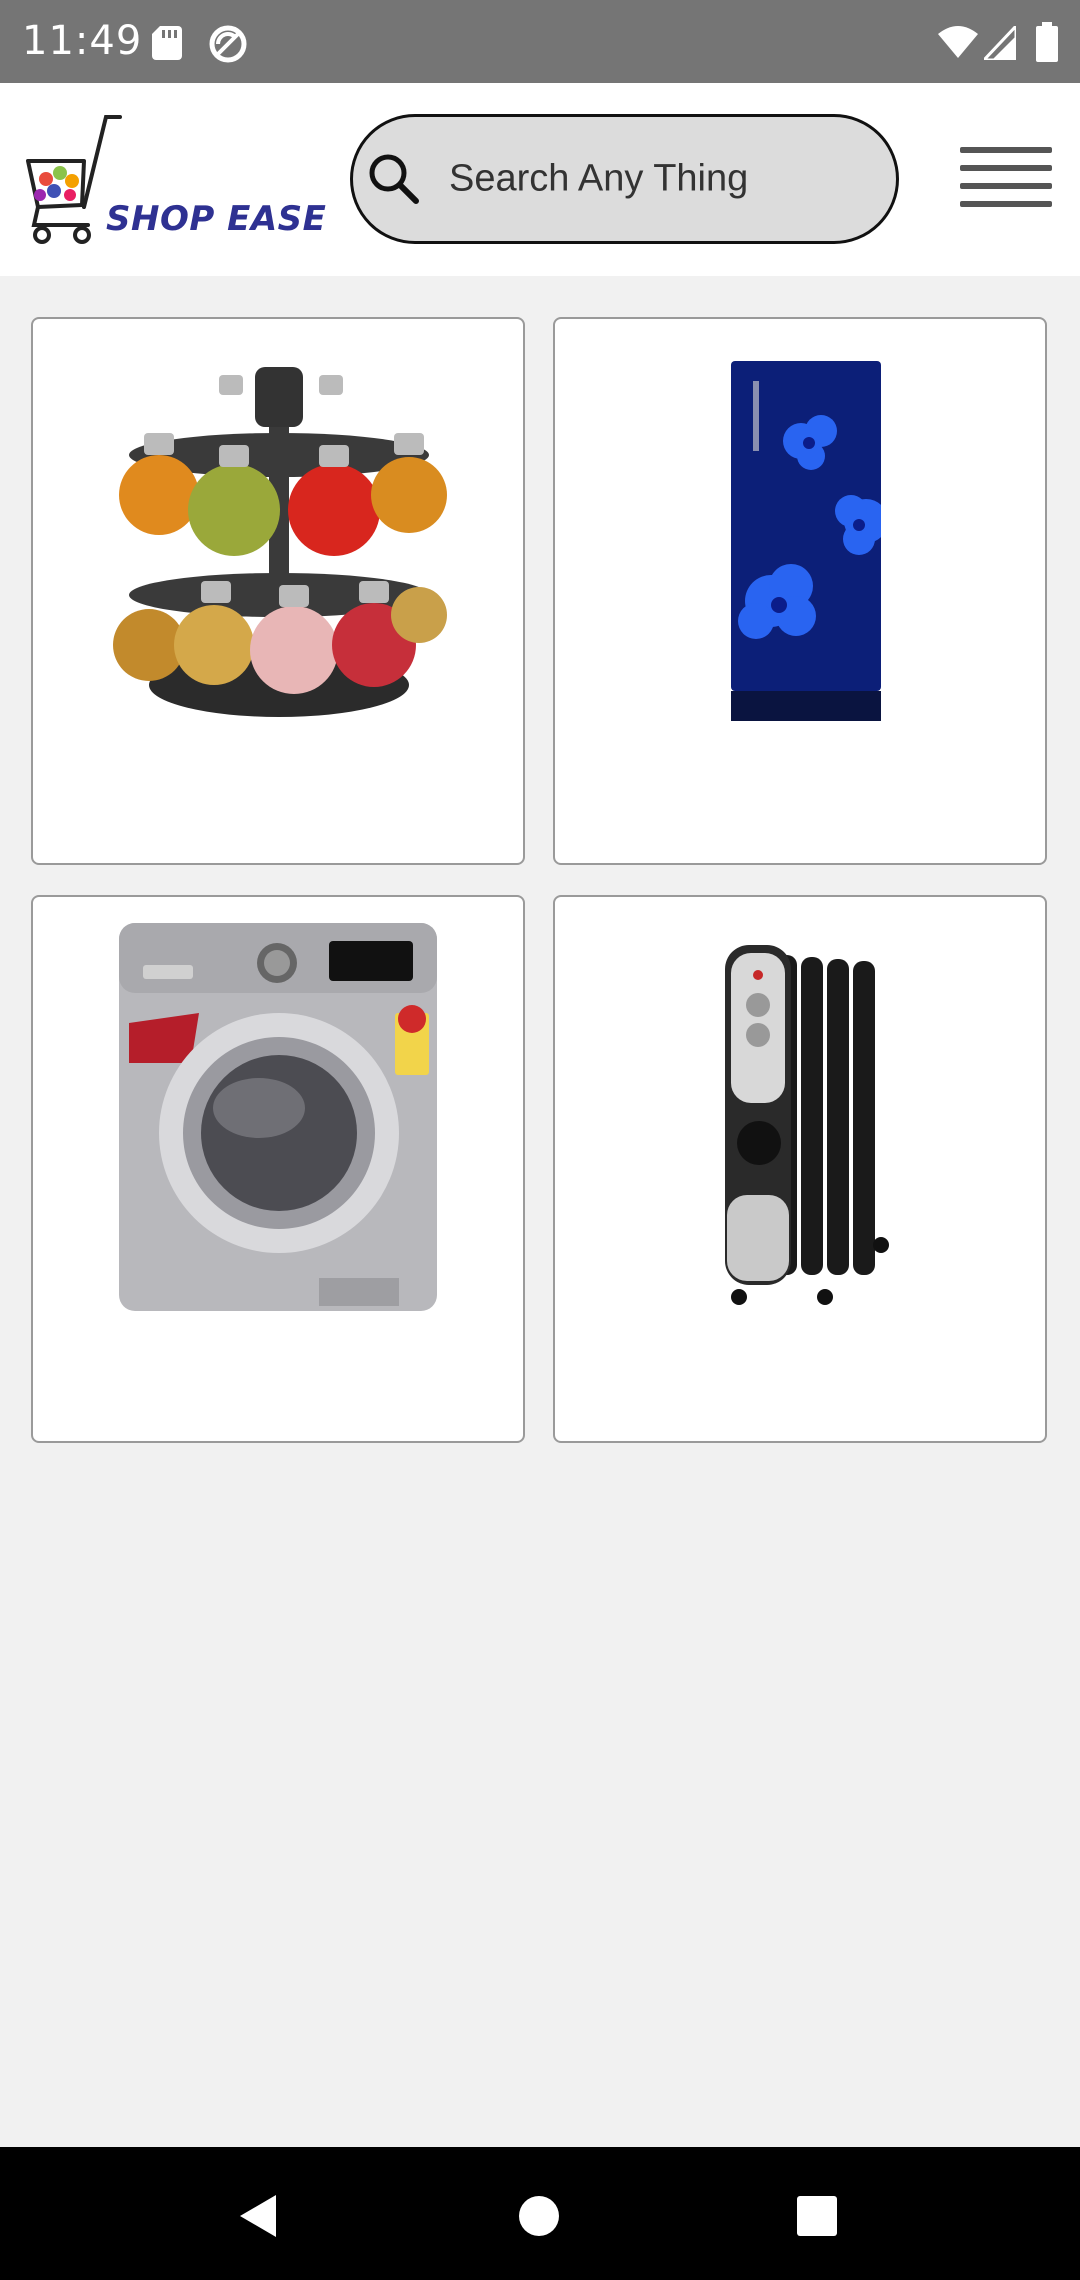 This screenshot has width=1080, height=2280. What do you see at coordinates (540, 41) in the screenshot?
I see `status-bar: 11:49` at bounding box center [540, 41].